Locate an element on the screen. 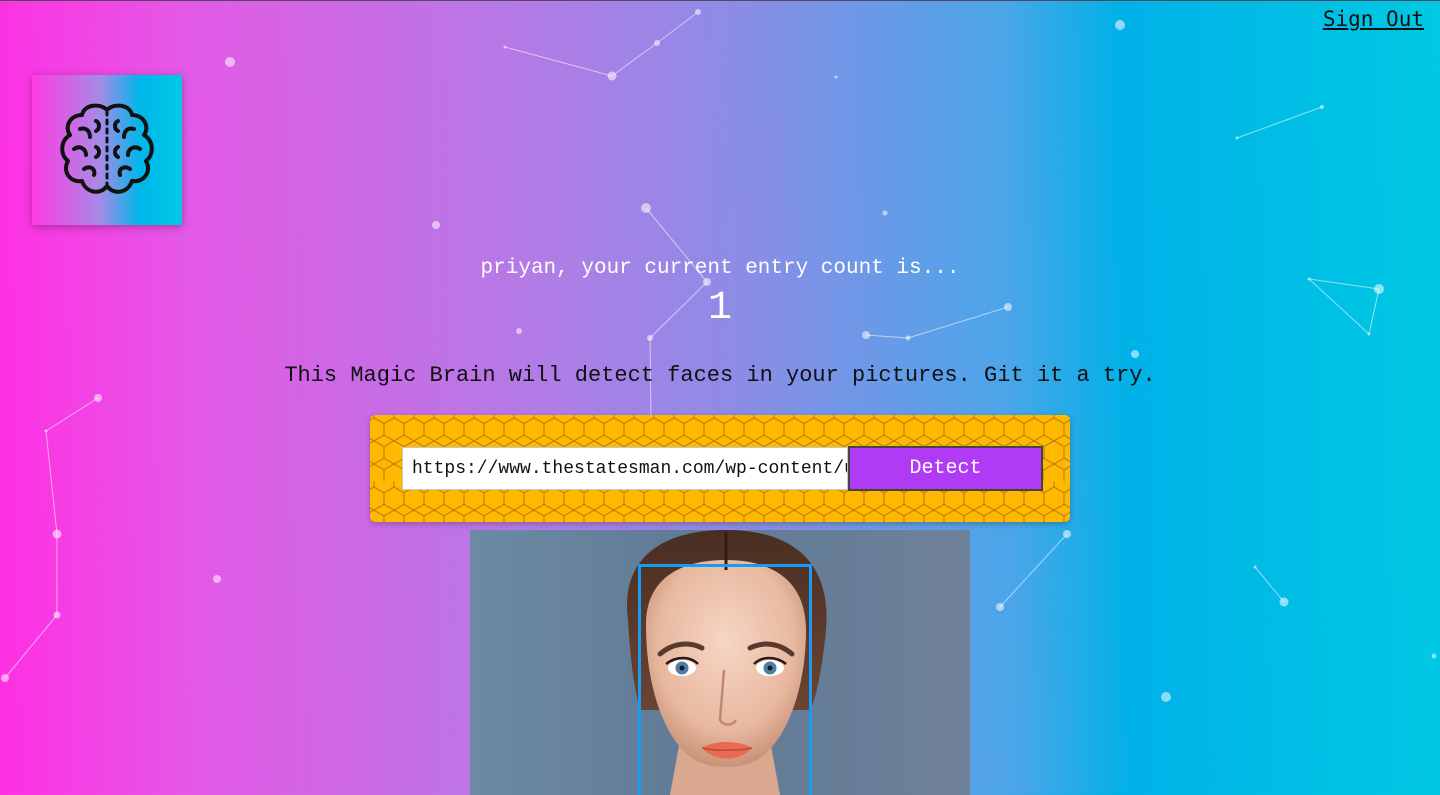  brain-icon is located at coordinates (107, 148).